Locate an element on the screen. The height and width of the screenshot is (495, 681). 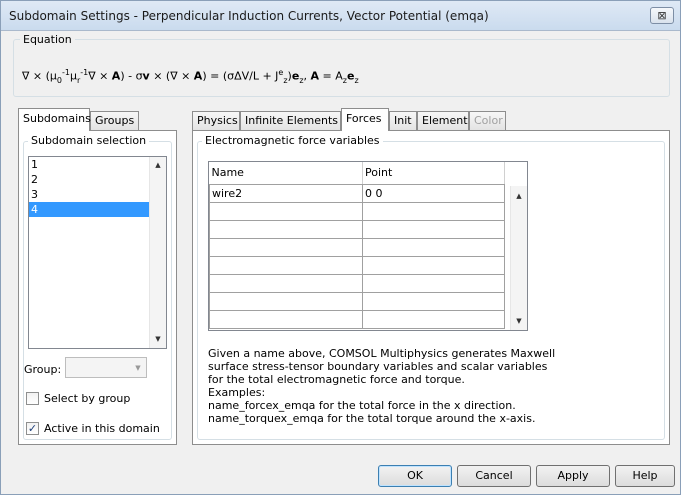
force-variables-table: Name Point wire2 0 0 is located at coordinates (357, 245).